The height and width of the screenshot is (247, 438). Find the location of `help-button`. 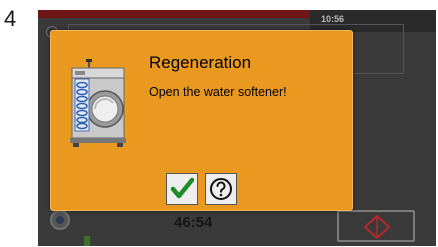

help-button is located at coordinates (221, 189).